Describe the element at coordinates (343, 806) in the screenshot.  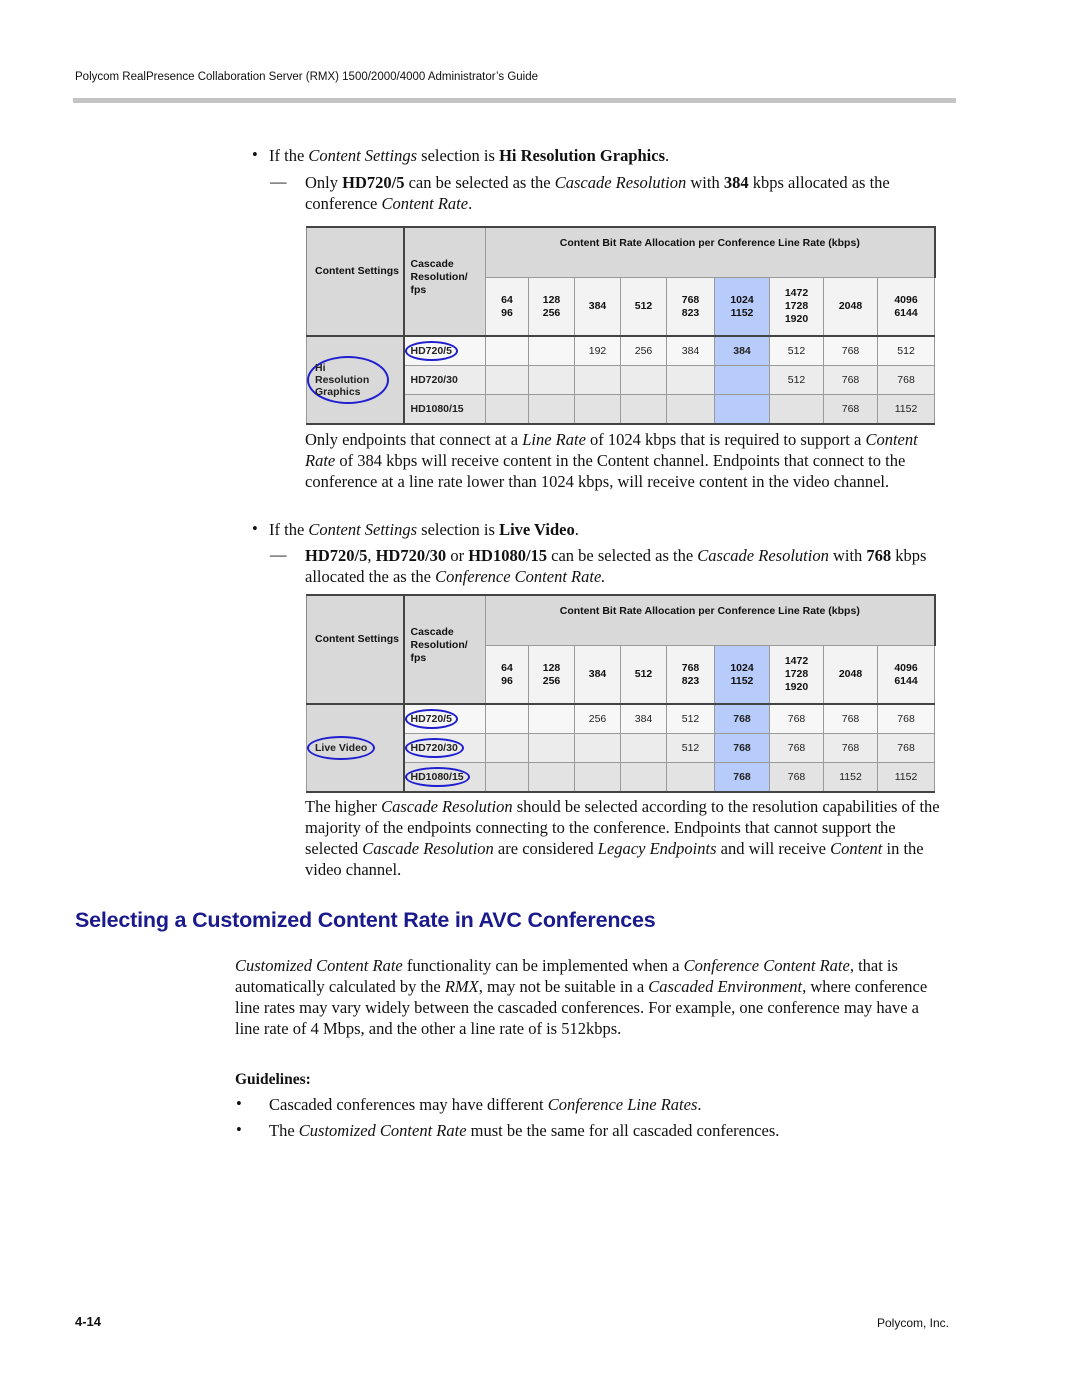
I see `text: The higher` at that location.